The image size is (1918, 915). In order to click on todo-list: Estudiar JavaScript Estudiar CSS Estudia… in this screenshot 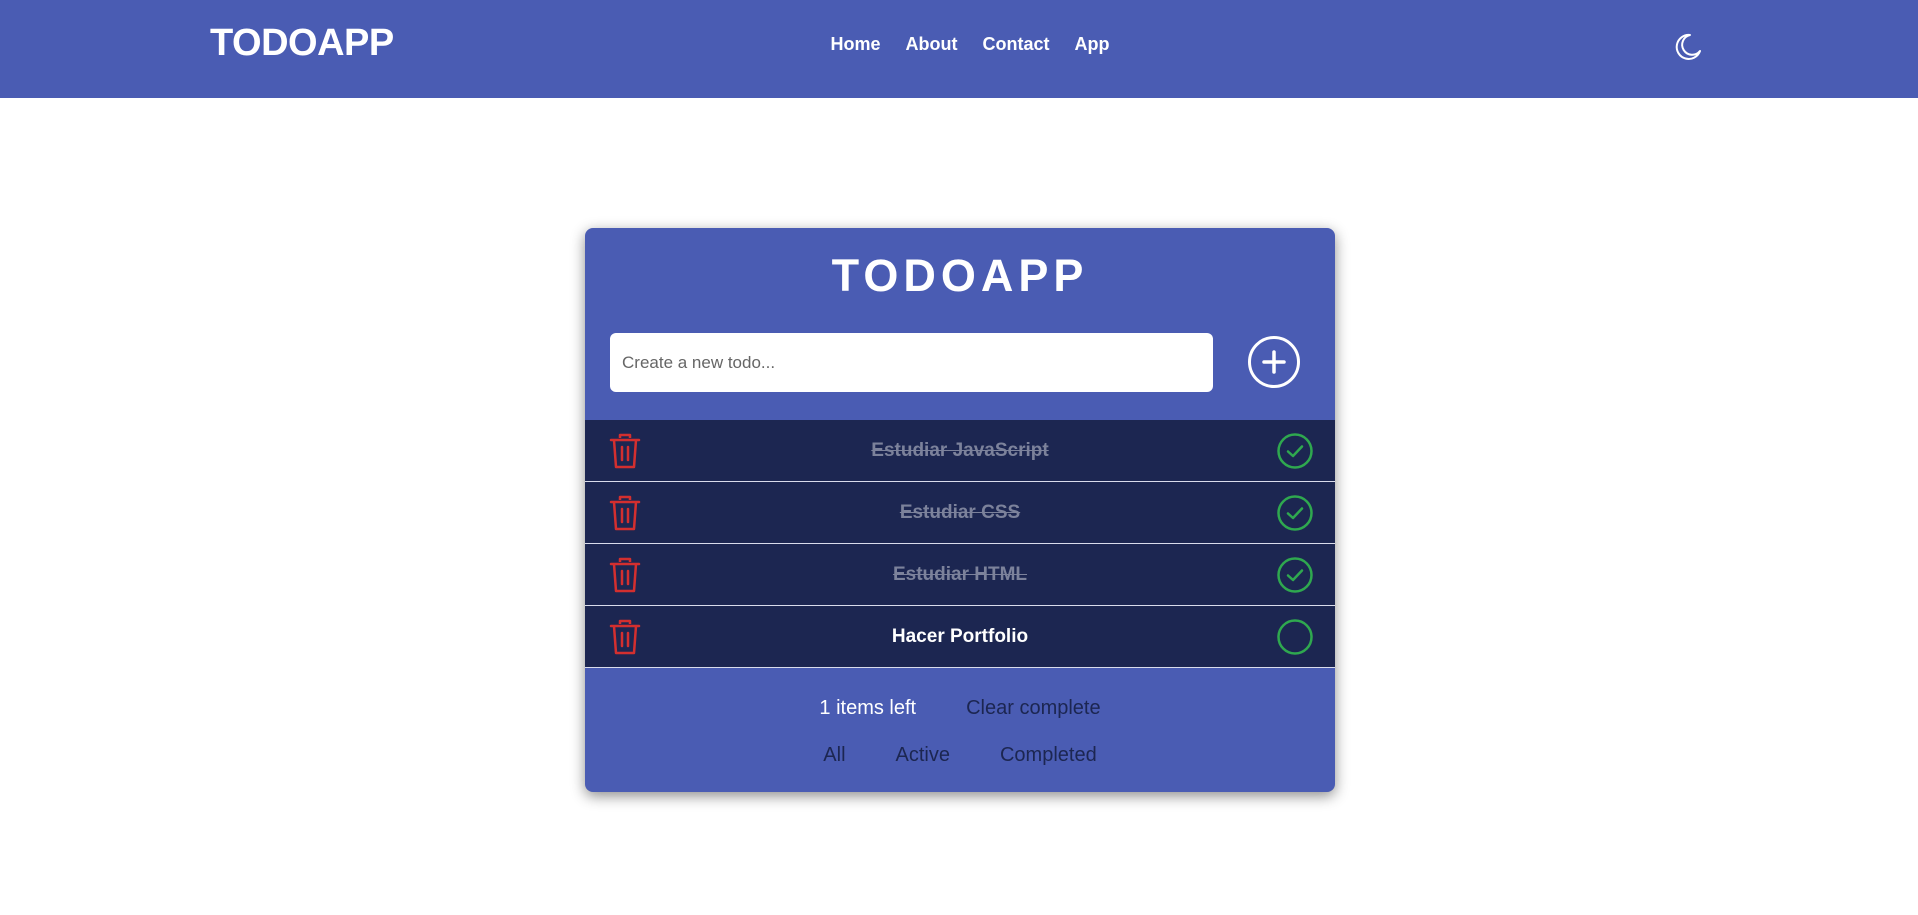, I will do `click(960, 544)`.